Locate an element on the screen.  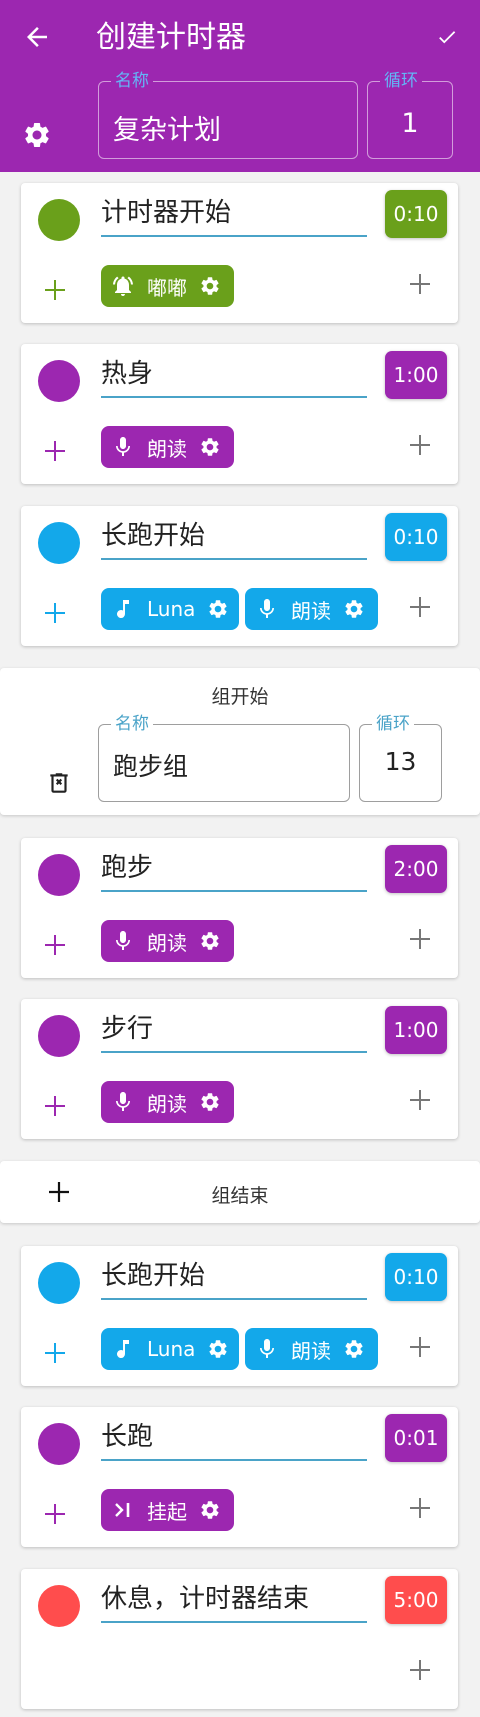
timer-duration-button: 5:00 is located at coordinates (416, 1600).